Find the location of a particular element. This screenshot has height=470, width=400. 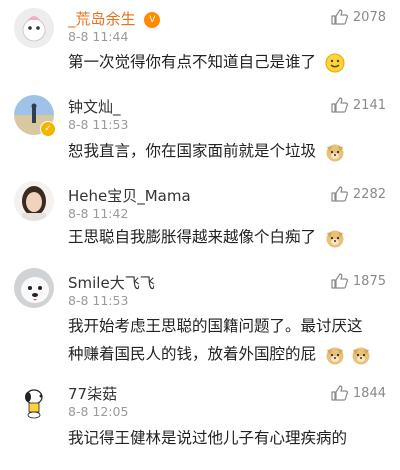

comment-username: 77柒菇 is located at coordinates (92, 393).